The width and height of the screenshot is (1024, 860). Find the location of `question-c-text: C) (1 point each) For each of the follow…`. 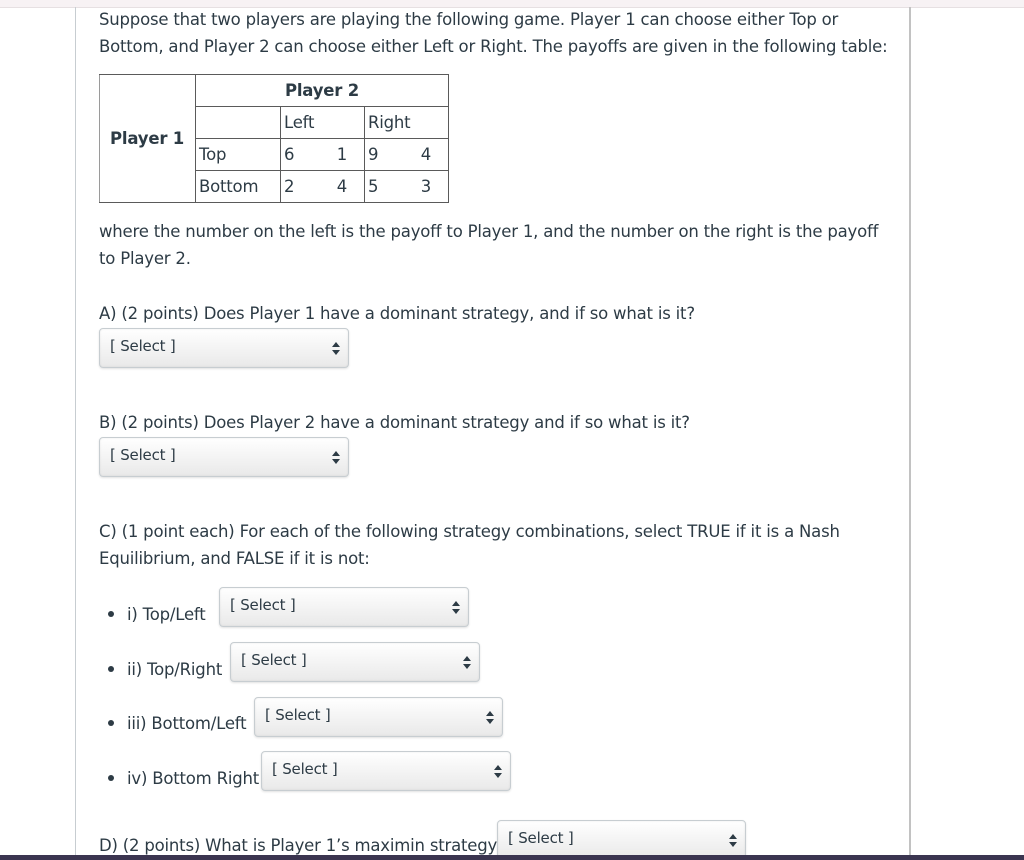

question-c-text: C) (1 point each) For each of the follow… is located at coordinates (469, 545).